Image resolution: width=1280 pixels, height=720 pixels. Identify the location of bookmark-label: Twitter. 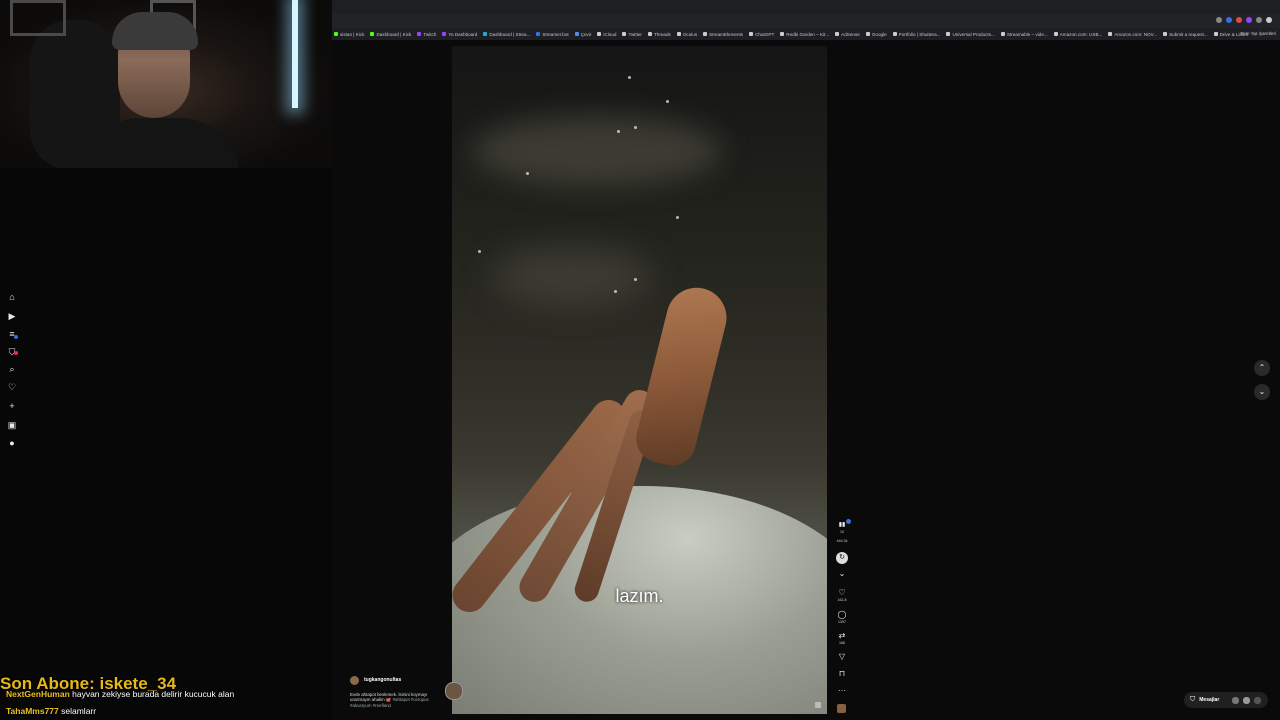
(635, 34).